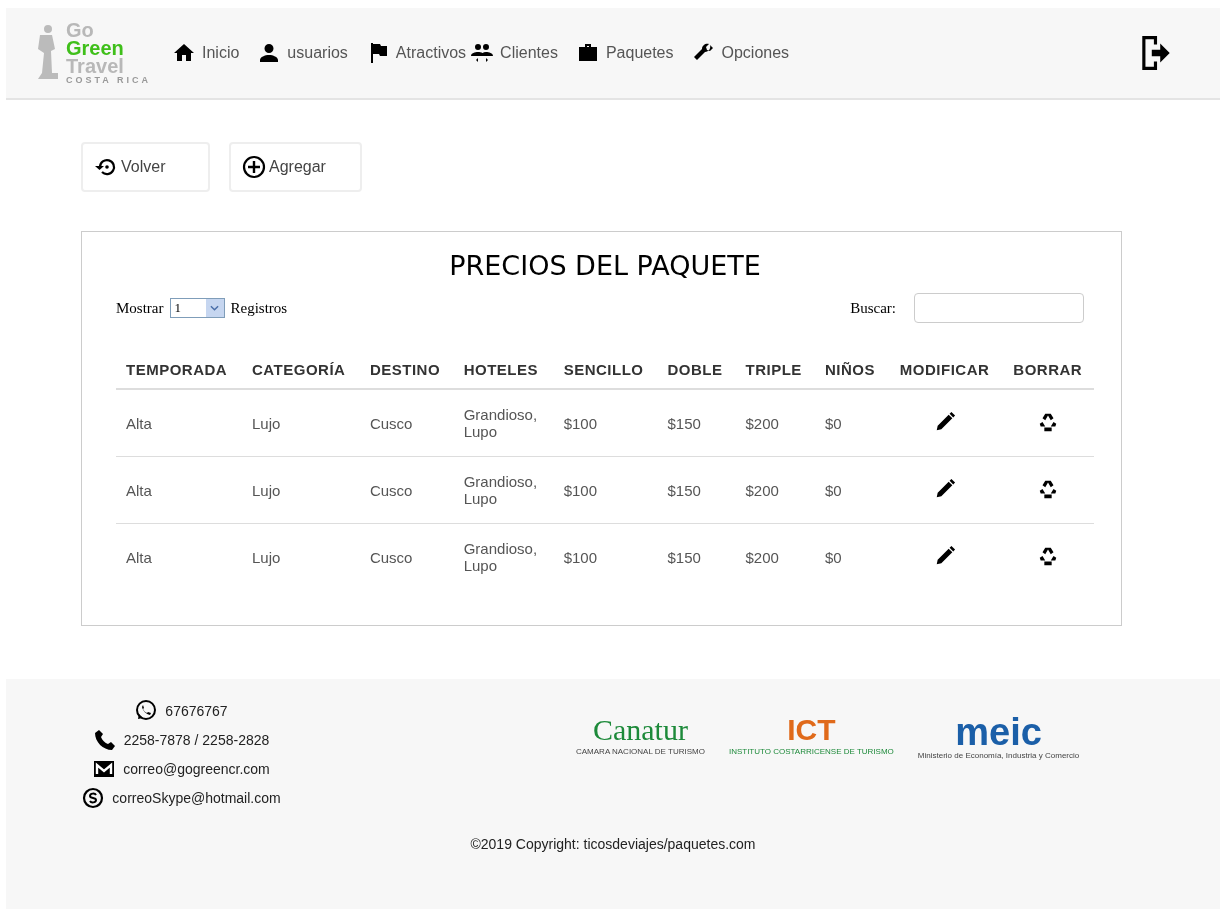 This screenshot has width=1220, height=909. I want to click on nav-link: usuarios, so click(302, 53).